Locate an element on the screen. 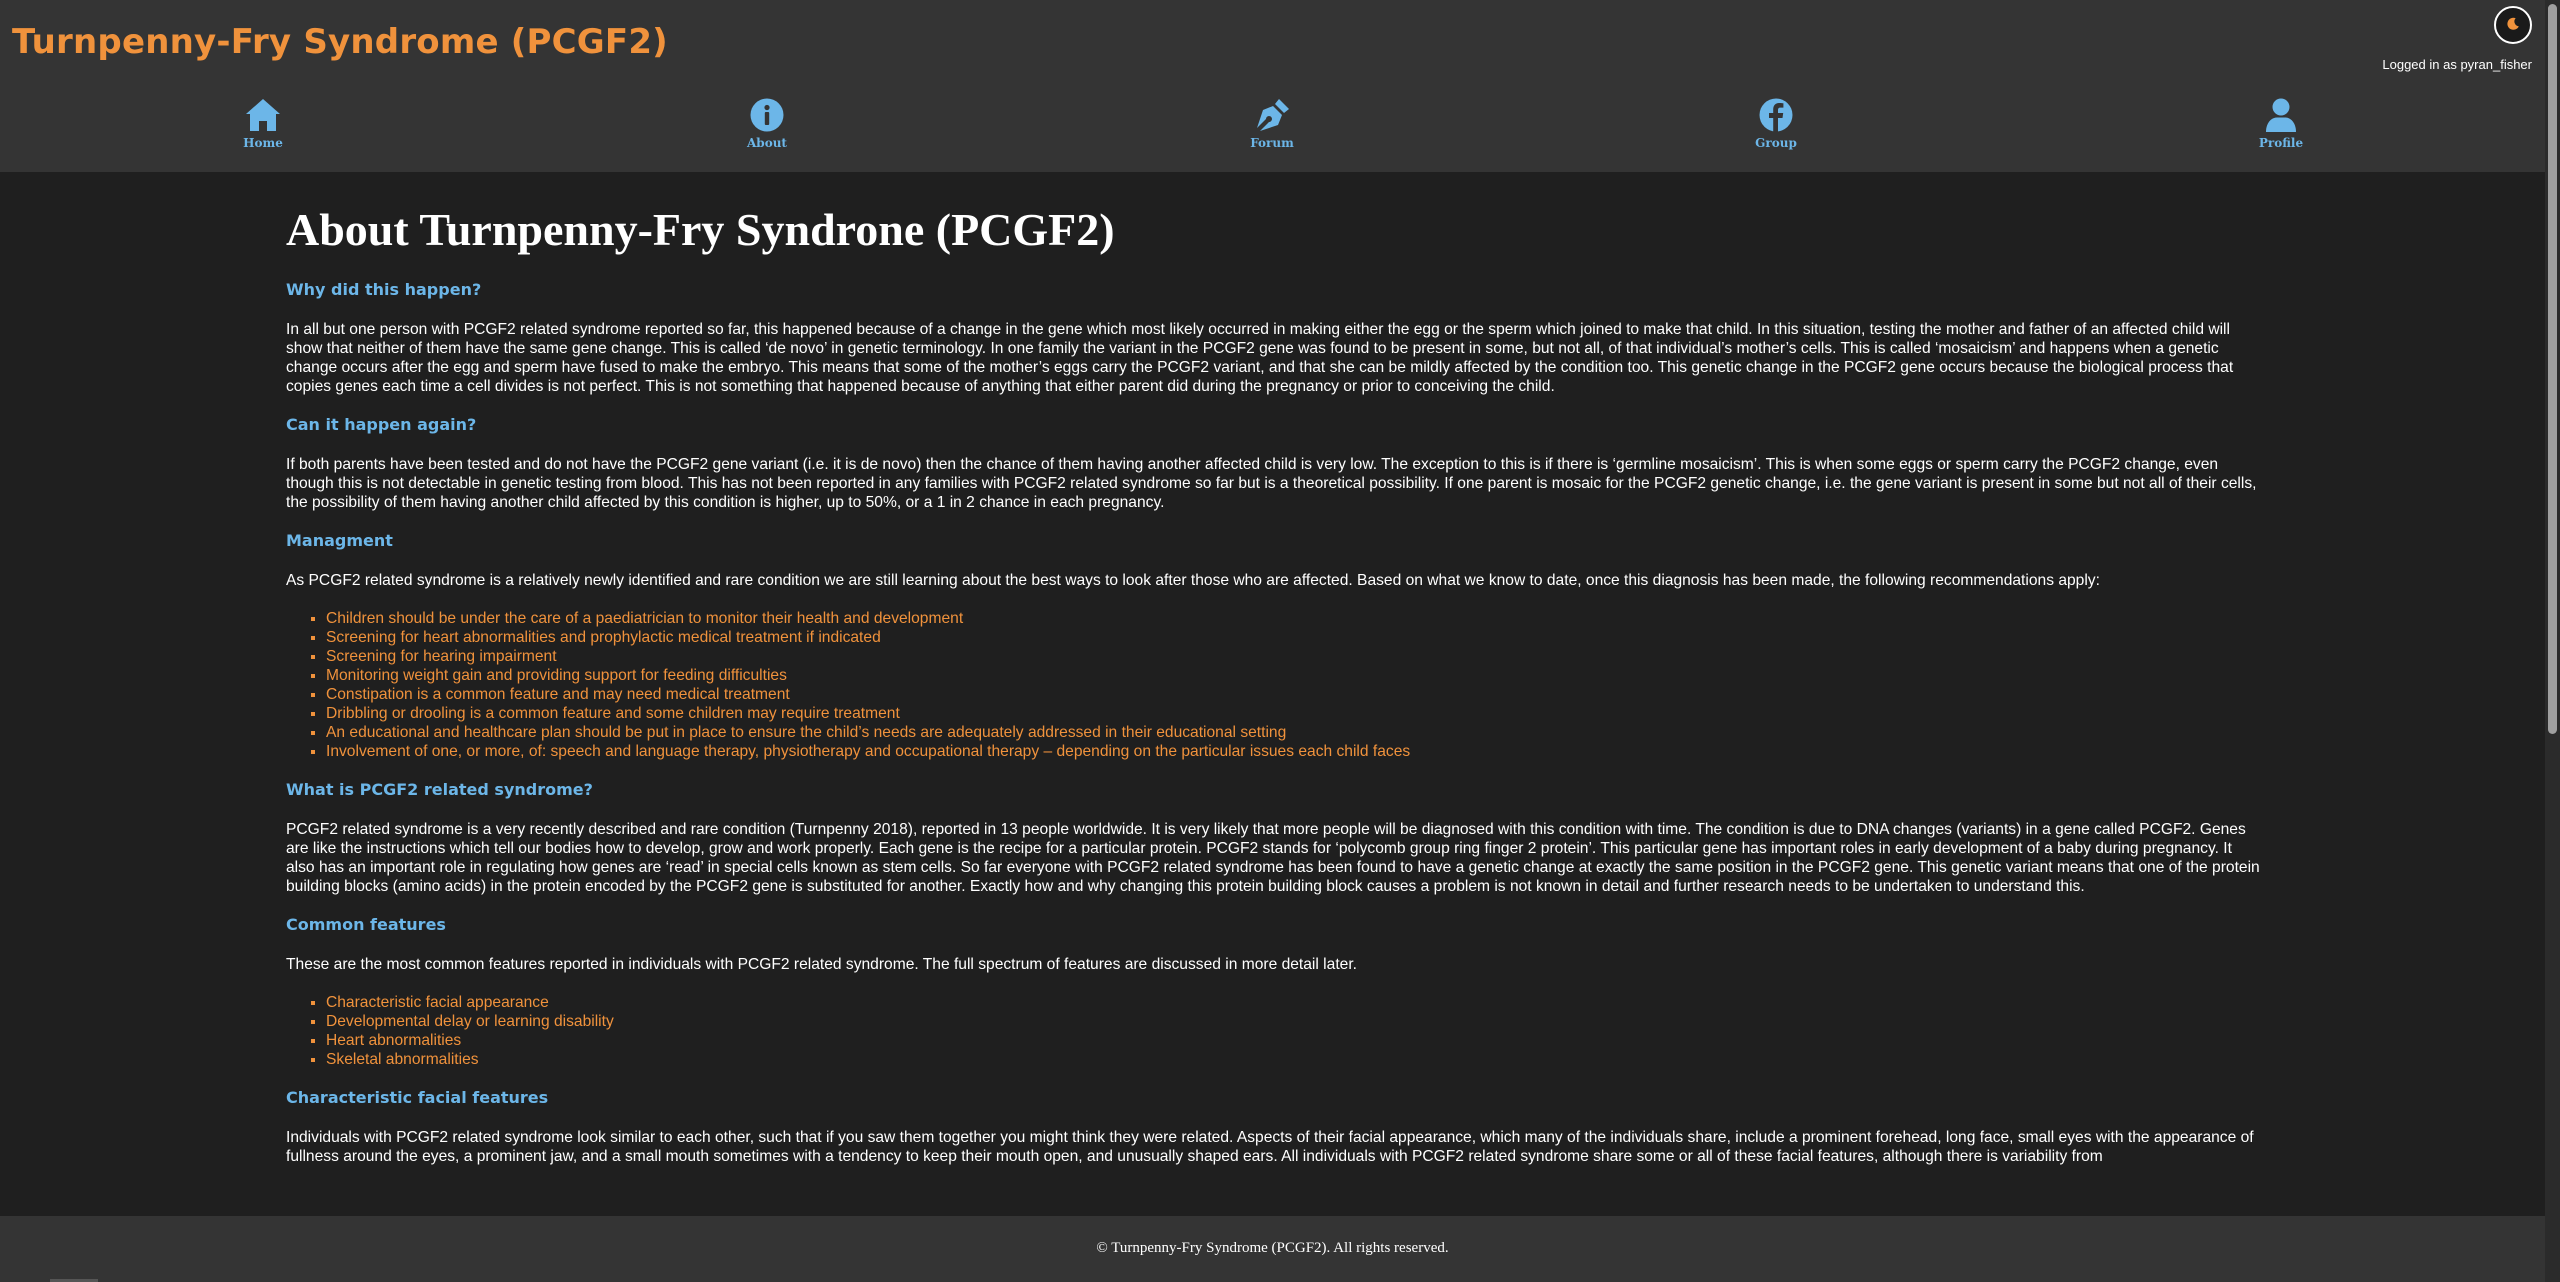 The width and height of the screenshot is (2560, 1282). list-item: Characteristic facial appearance is located at coordinates (1293, 1002).